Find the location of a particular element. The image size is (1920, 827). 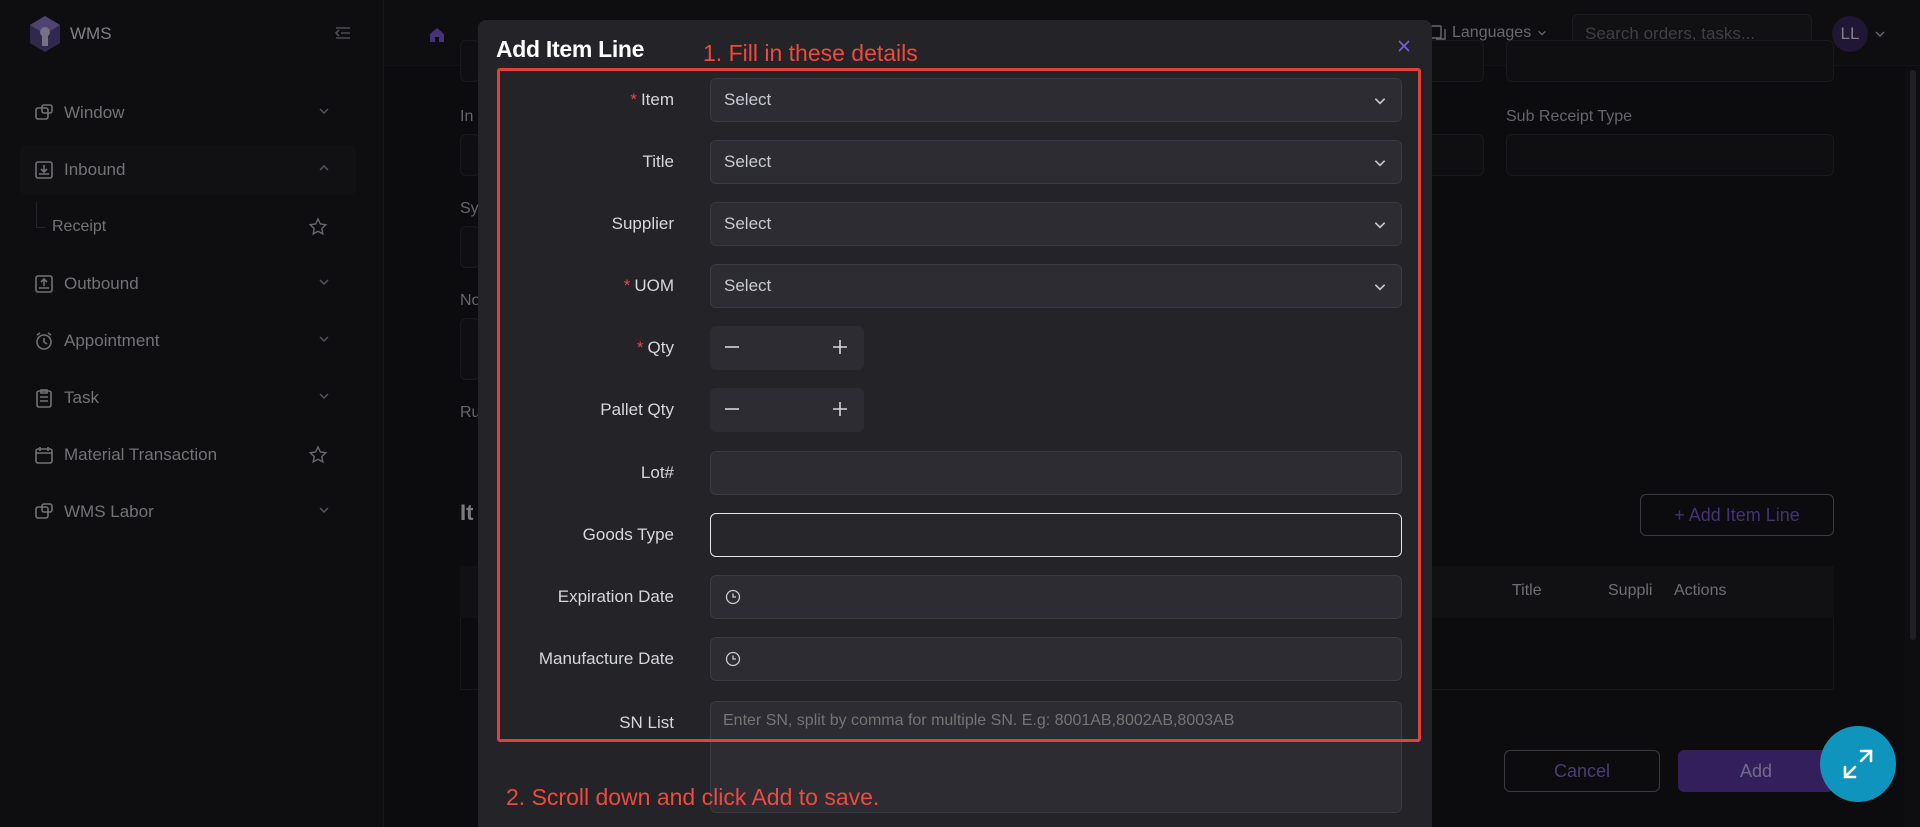

form-row-goods-type: Goods Type is located at coordinates (955, 535).